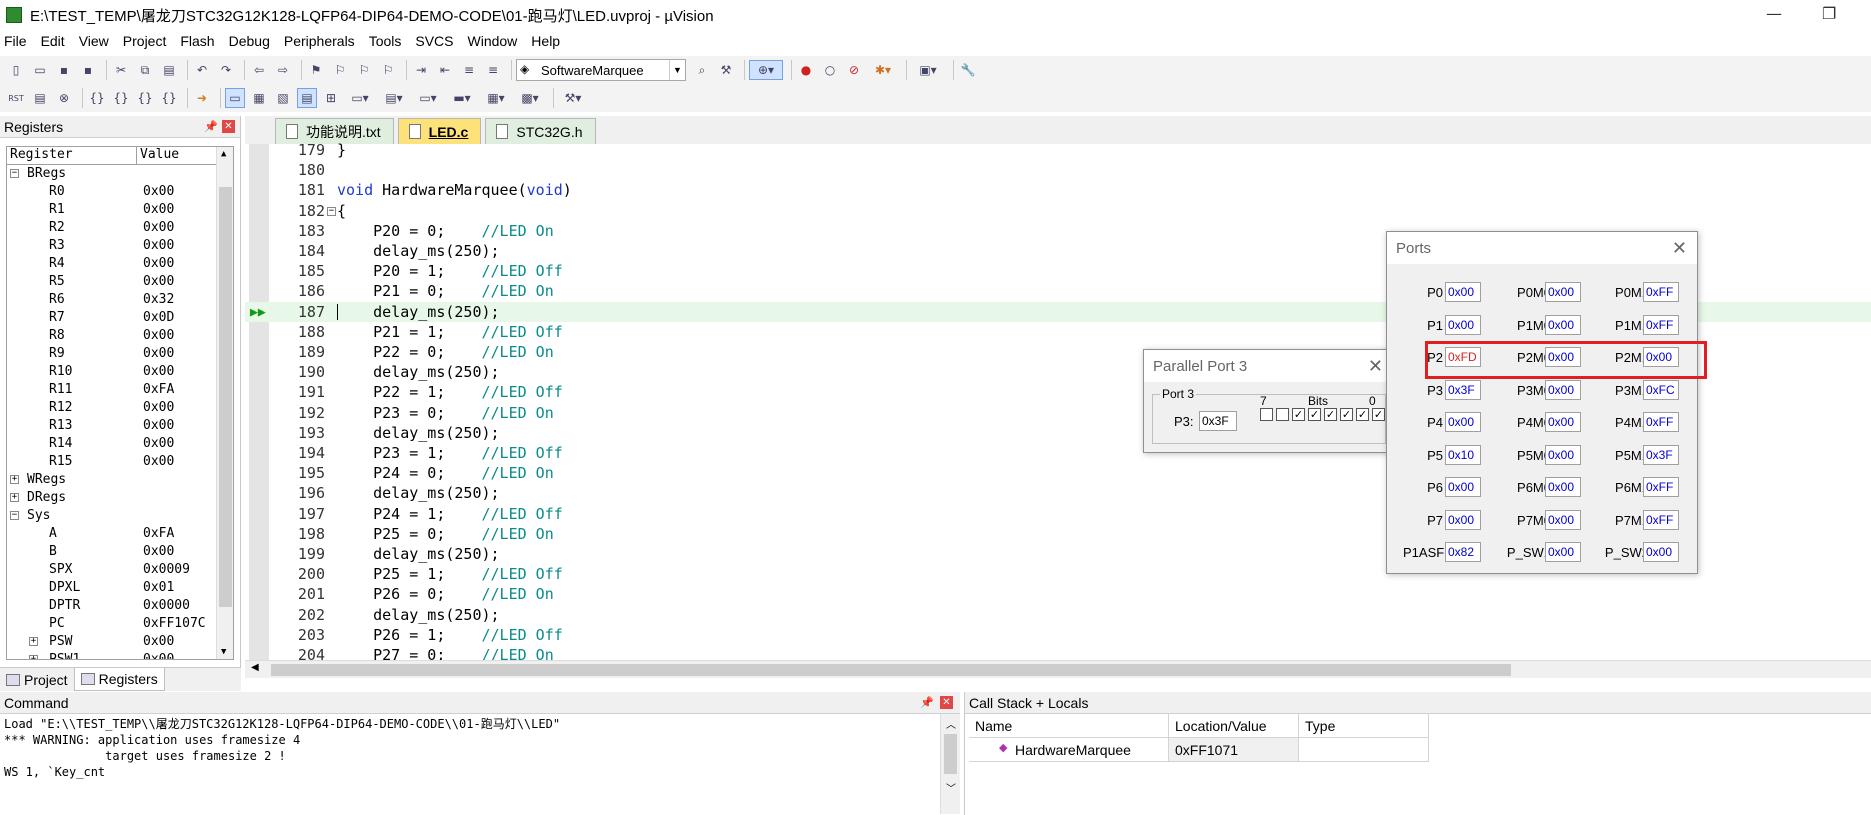 The height and width of the screenshot is (815, 1871). I want to click on bookmark-clear-icon: ⚐, so click(388, 70).